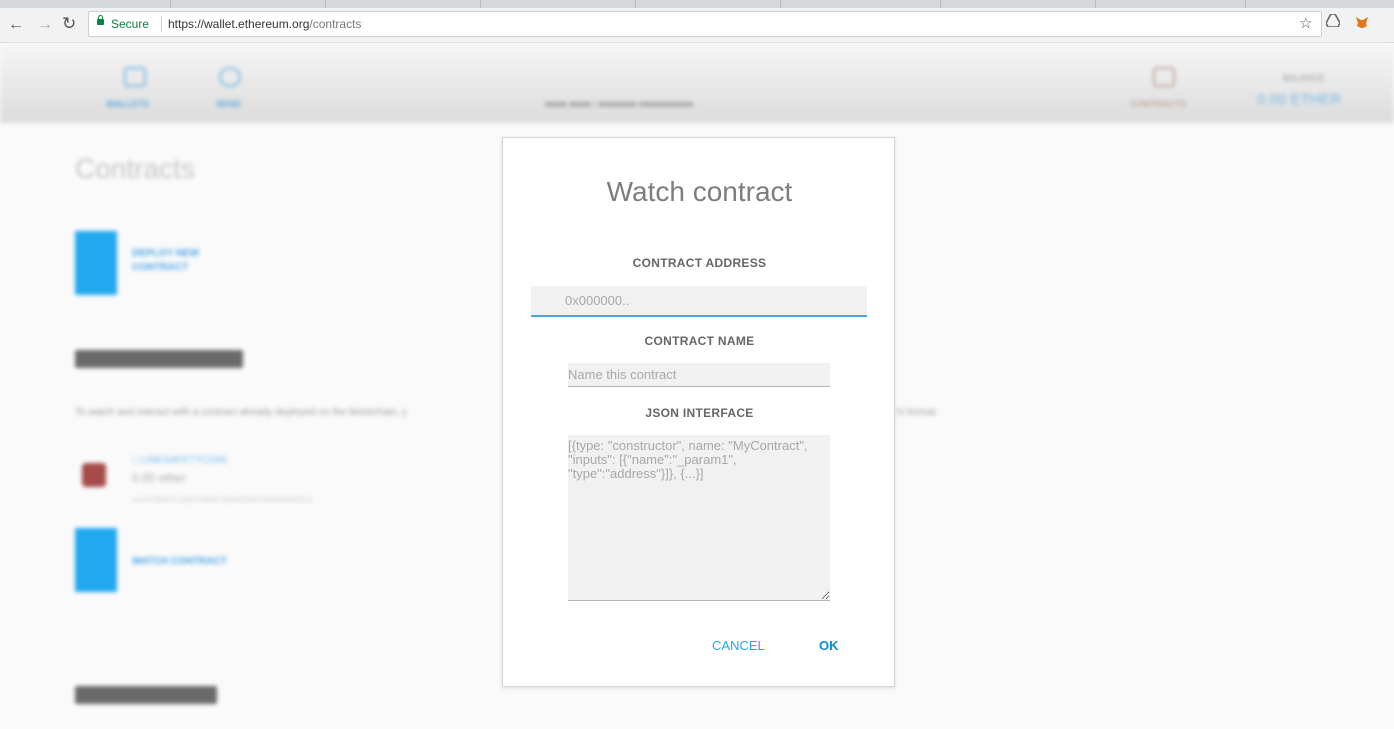 The height and width of the screenshot is (729, 1394). I want to click on back-arrow-icon: ←, so click(16, 25).